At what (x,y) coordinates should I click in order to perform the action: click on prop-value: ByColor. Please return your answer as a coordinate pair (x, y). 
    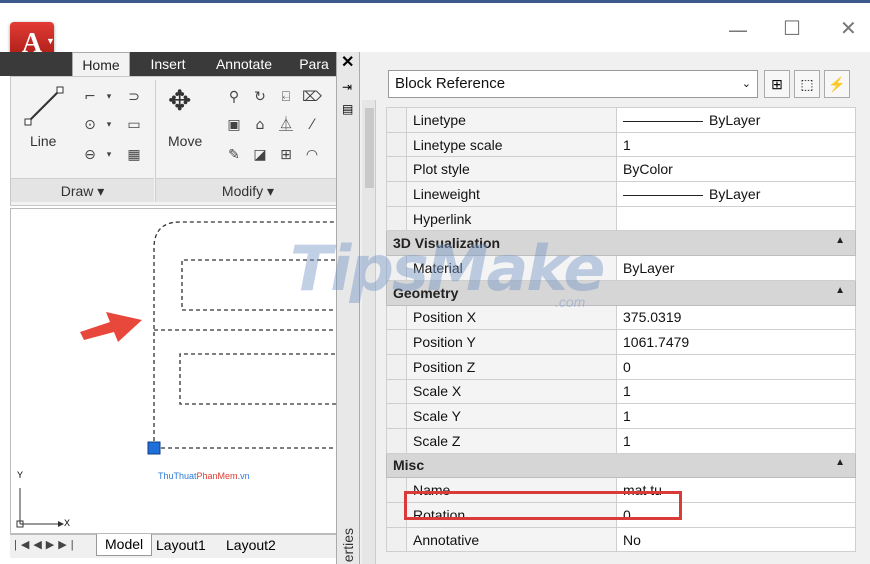
    Looking at the image, I should click on (736, 169).